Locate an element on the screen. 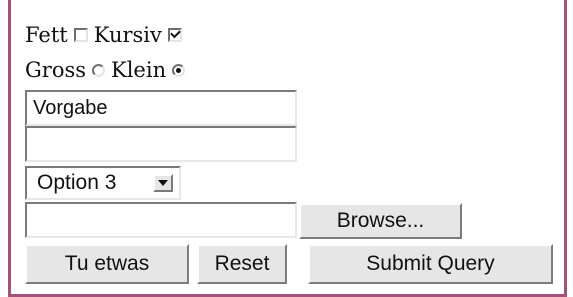  dropdown-arrow-icon is located at coordinates (163, 183).